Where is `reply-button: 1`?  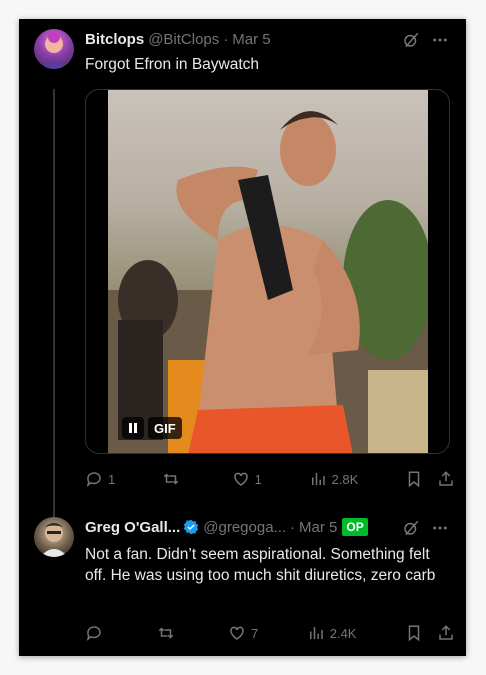
reply-button: 1 is located at coordinates (100, 479).